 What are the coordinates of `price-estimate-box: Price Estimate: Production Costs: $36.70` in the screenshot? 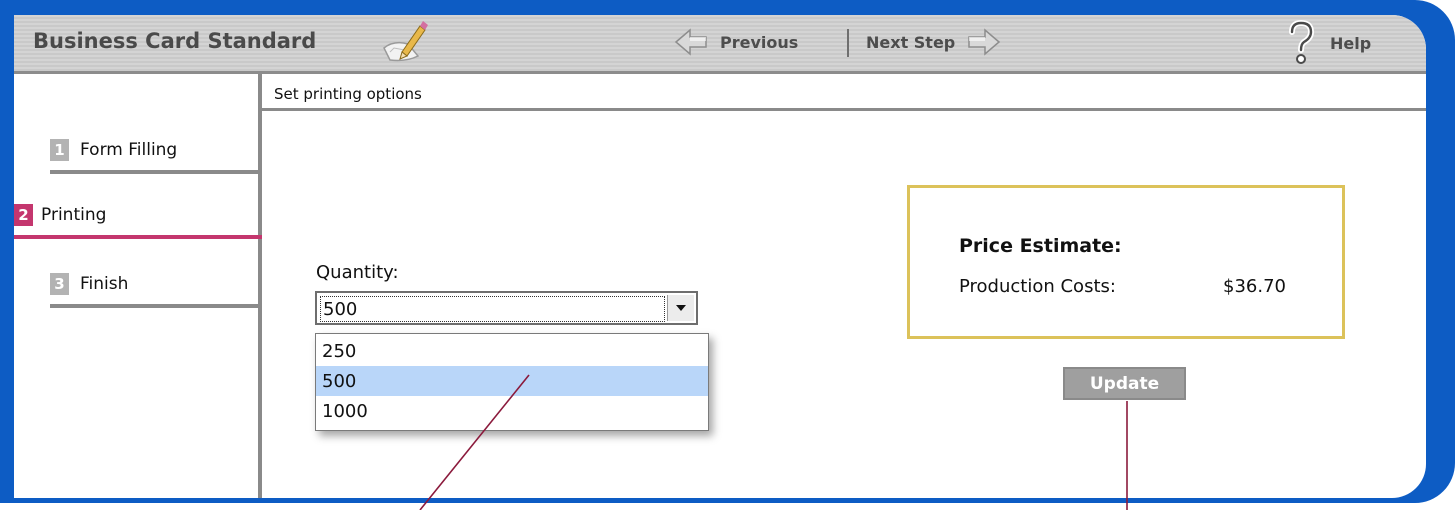 It's located at (1126, 262).